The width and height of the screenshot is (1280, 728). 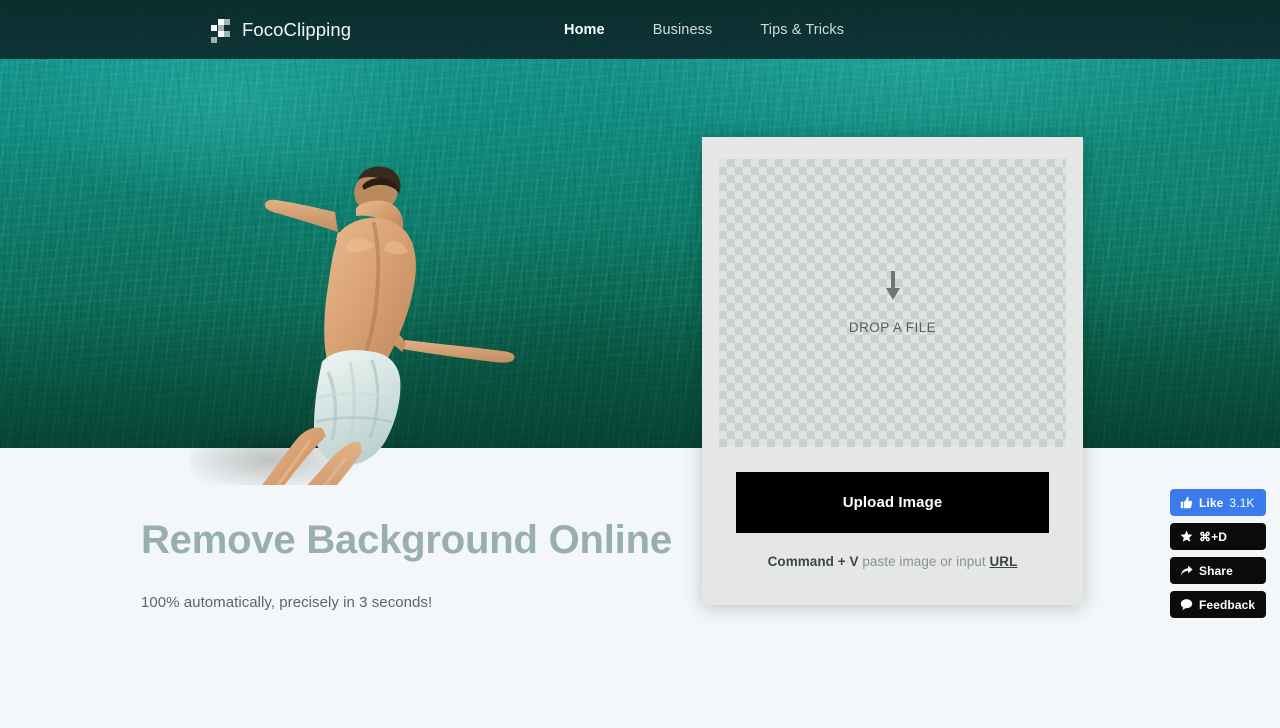 I want to click on page-headline: Remove Background Online, so click(x=406, y=540).